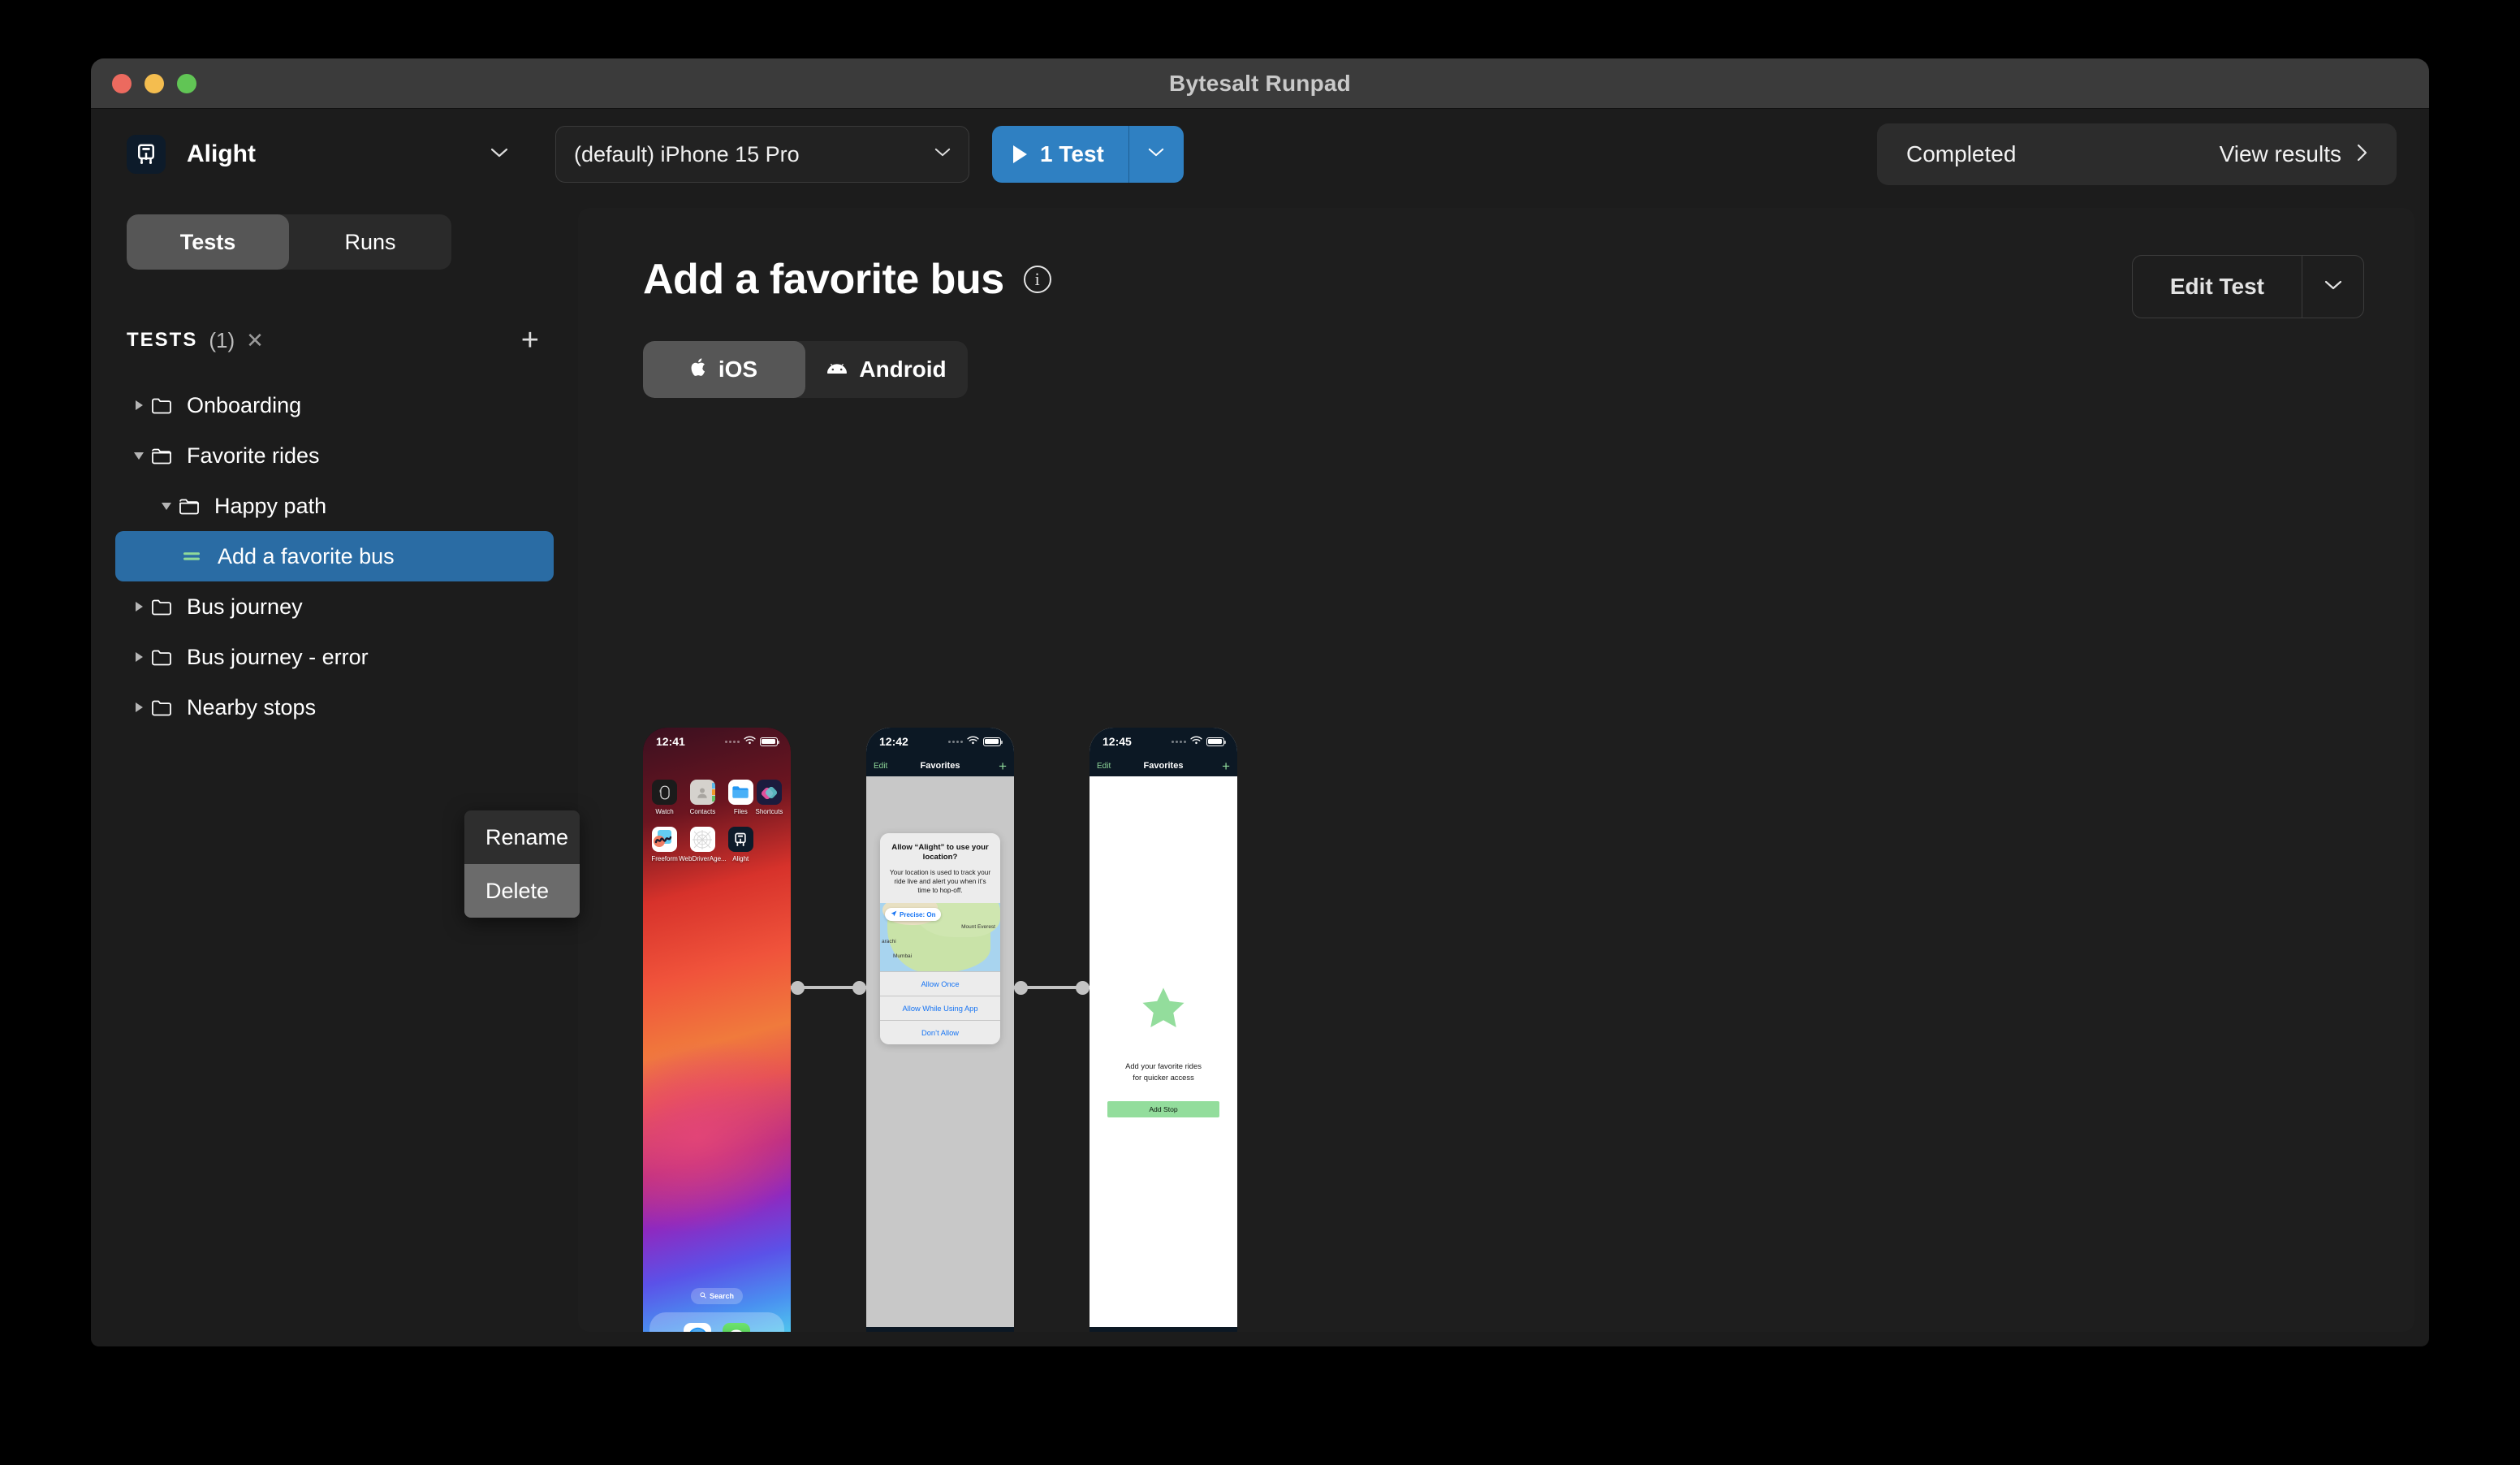 The width and height of the screenshot is (2520, 1465). I want to click on dialog-map: Precise: On Mount Everest arachi Mumbai, so click(940, 938).